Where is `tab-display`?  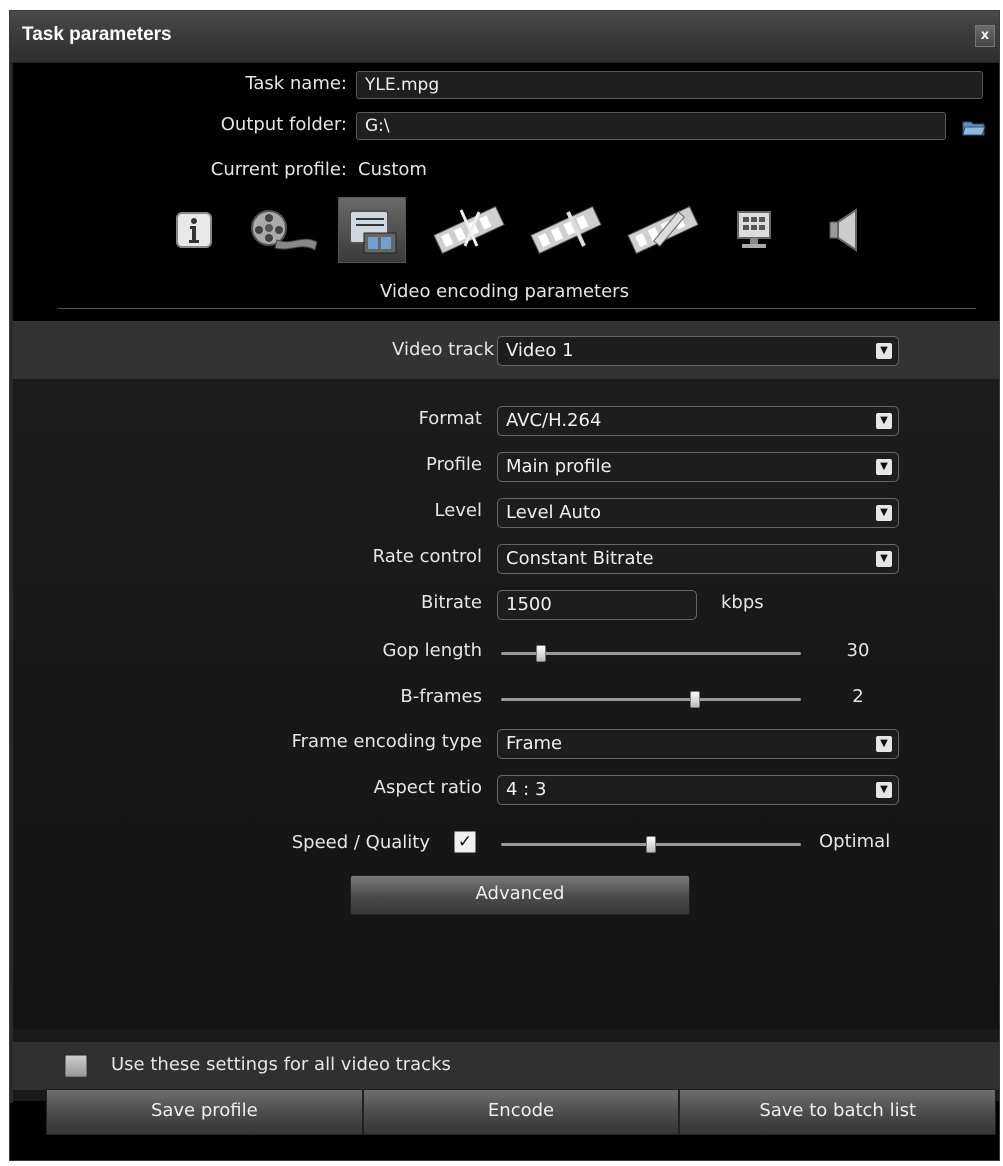
tab-display is located at coordinates (754, 230).